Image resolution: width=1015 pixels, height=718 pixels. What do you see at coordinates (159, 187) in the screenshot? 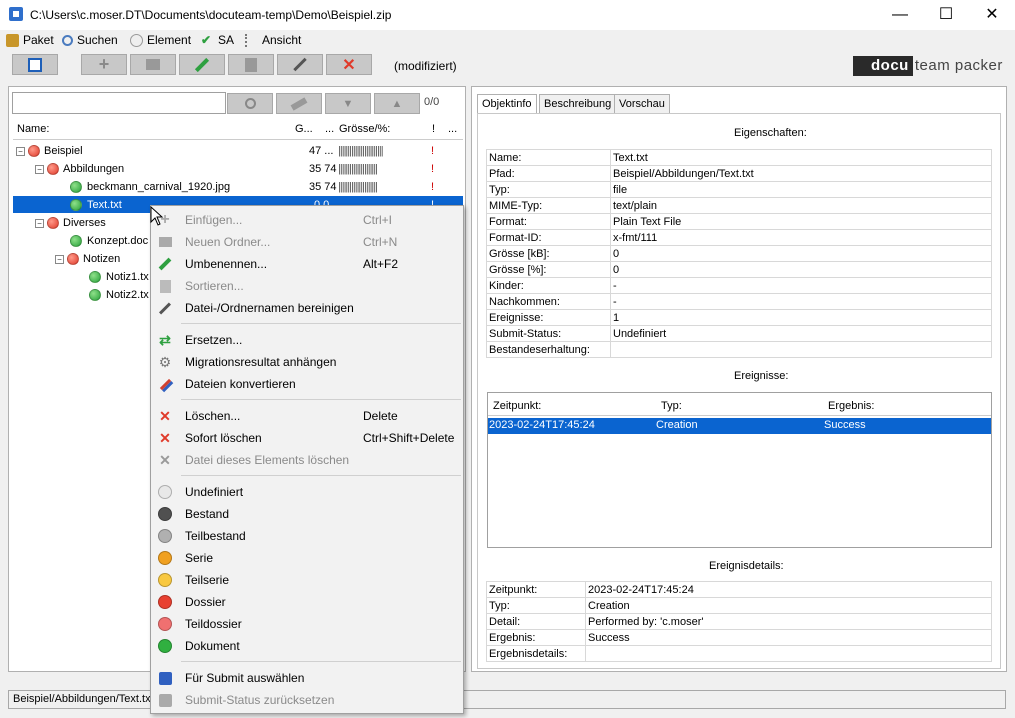
I see `tree-row-label: beckmann_carnival_1920.jpg` at bounding box center [159, 187].